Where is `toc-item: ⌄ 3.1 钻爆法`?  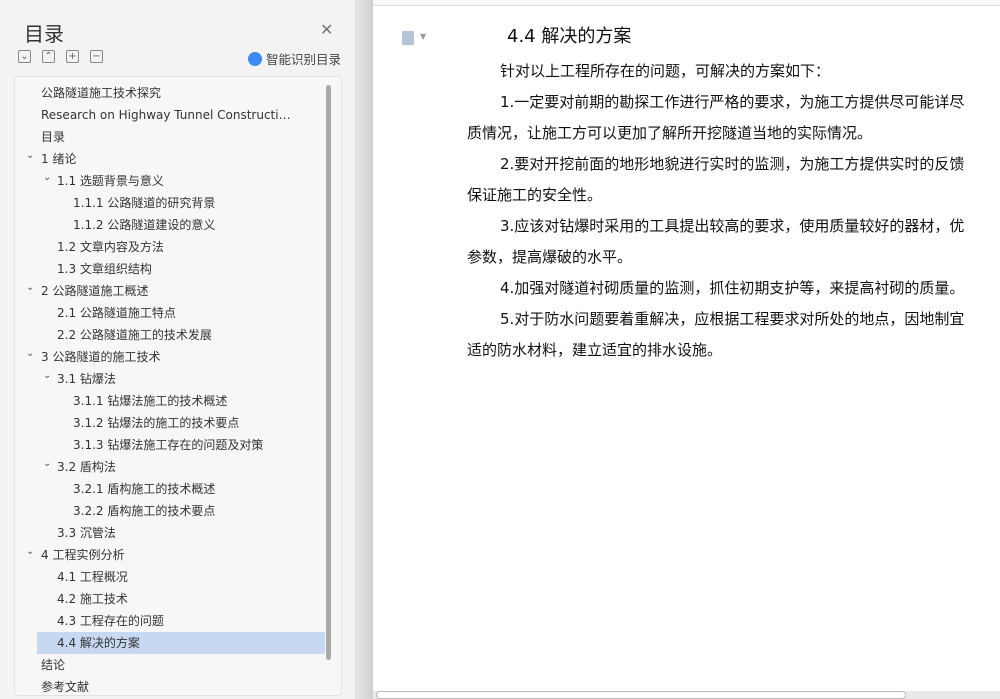
toc-item: ⌄ 3.1 钻爆法 is located at coordinates (170, 379).